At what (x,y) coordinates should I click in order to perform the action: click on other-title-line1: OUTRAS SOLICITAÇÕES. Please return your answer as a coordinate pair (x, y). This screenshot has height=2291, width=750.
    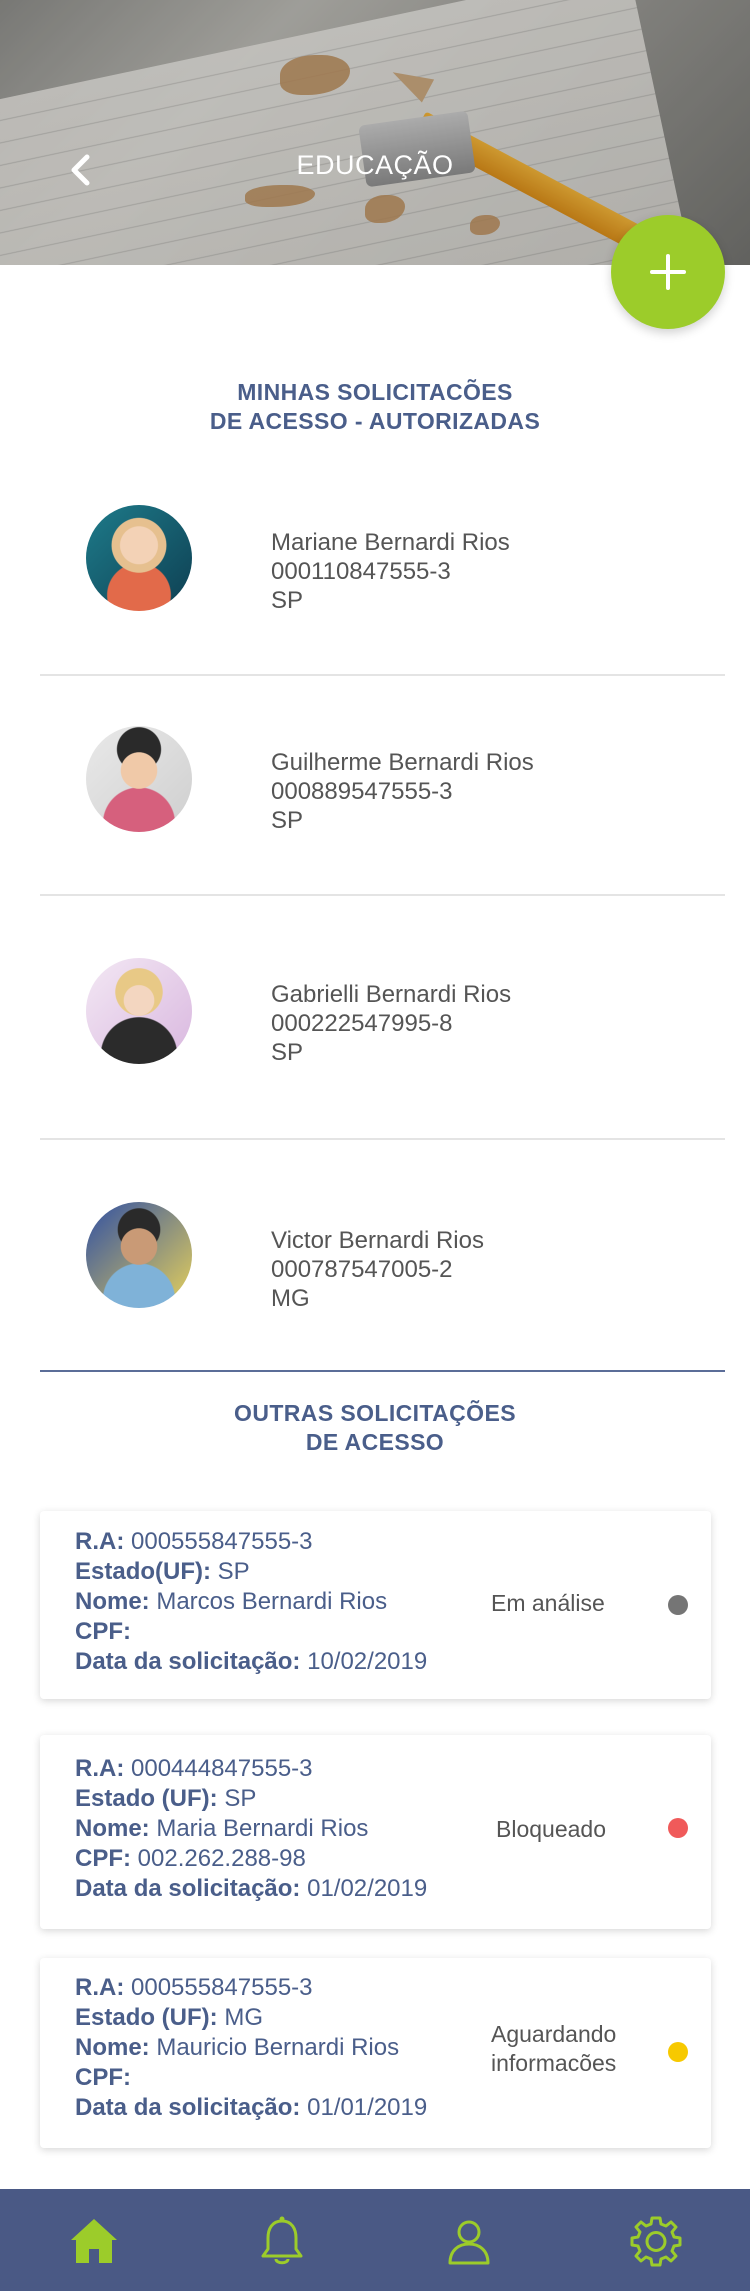
    Looking at the image, I should click on (375, 1413).